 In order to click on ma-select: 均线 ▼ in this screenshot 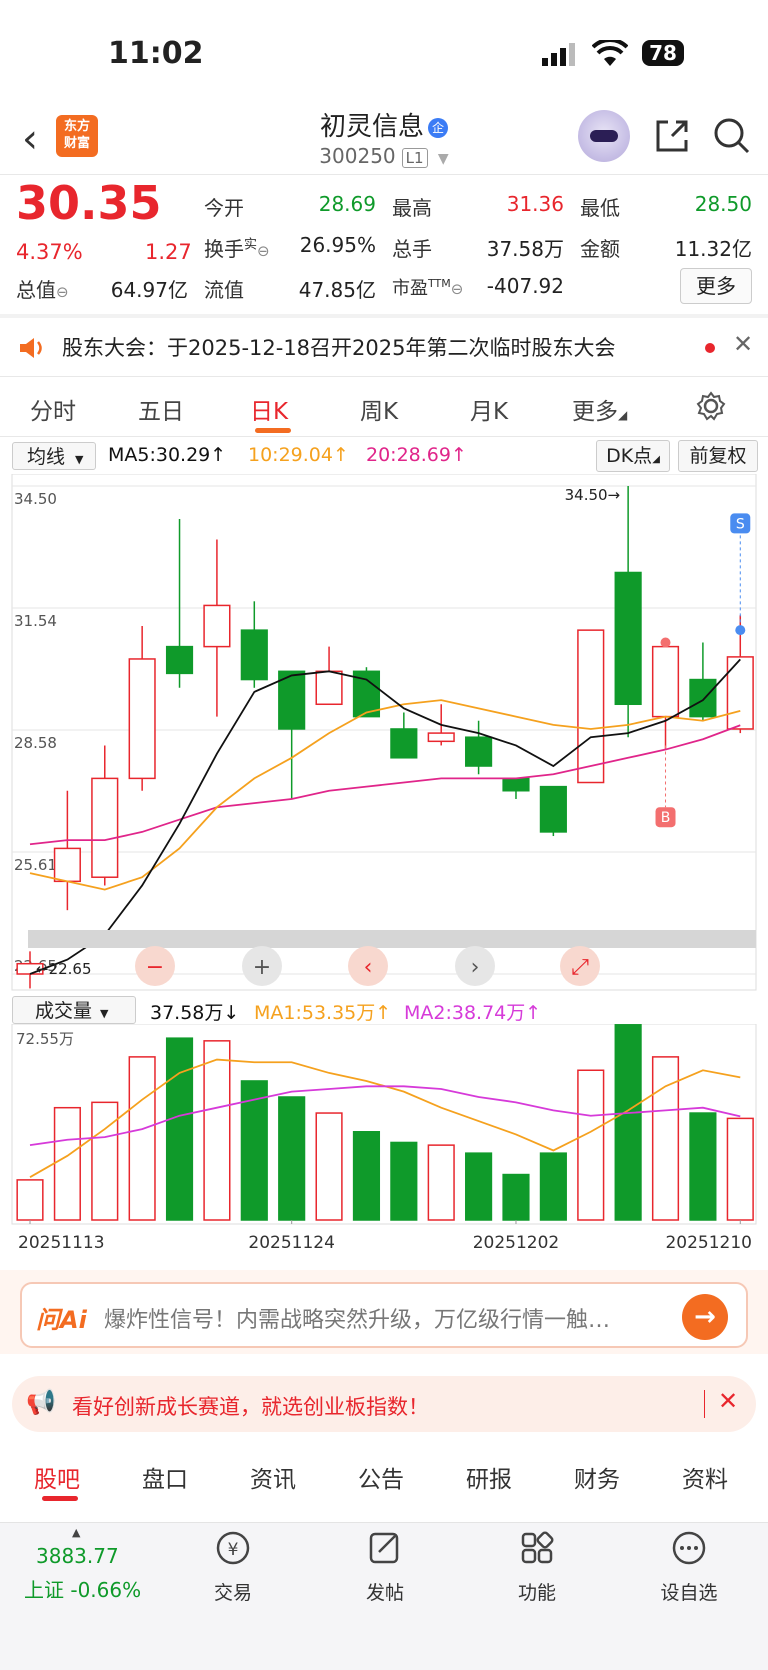, I will do `click(54, 456)`.